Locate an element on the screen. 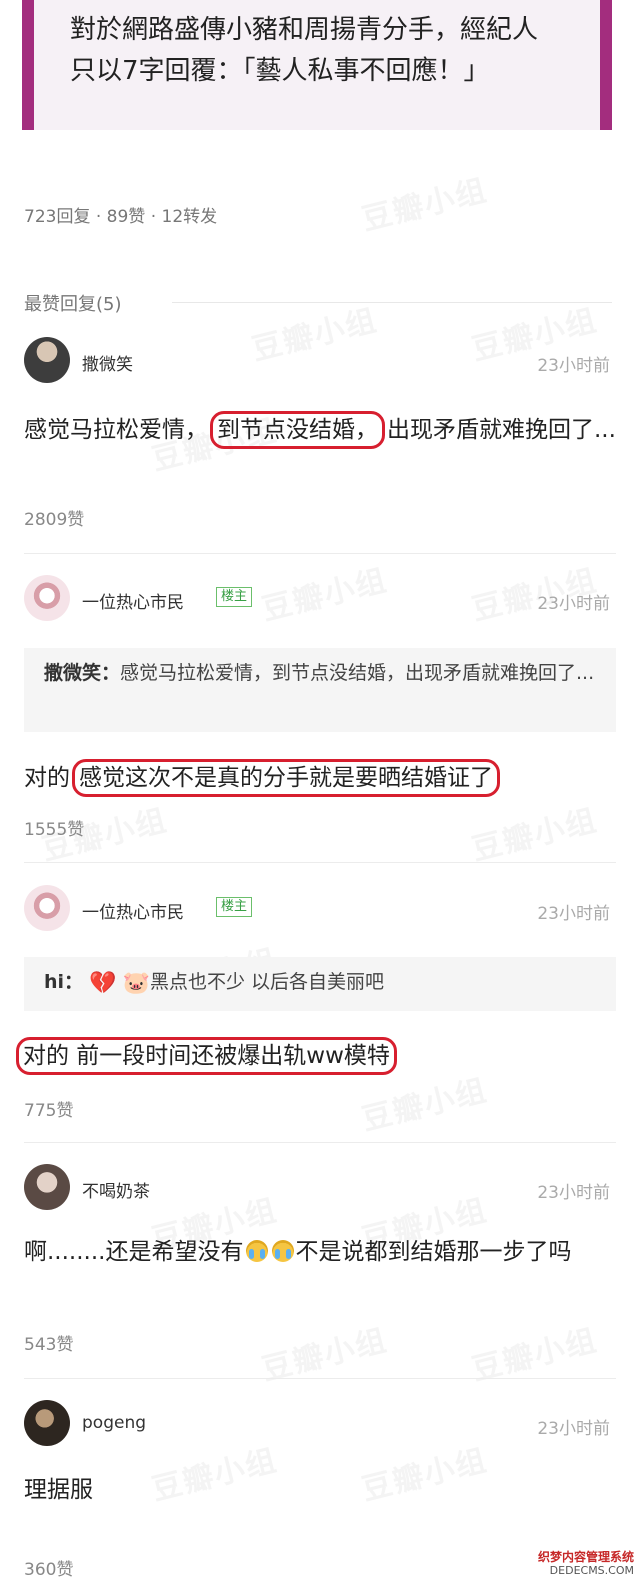  section-divider is located at coordinates (392, 302).